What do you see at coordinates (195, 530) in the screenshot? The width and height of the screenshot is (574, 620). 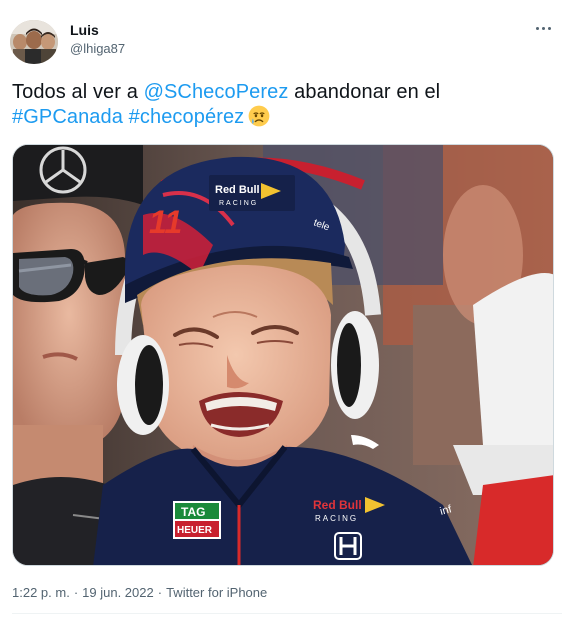 I see `shirt-badge-bottom-text: HEUER` at bounding box center [195, 530].